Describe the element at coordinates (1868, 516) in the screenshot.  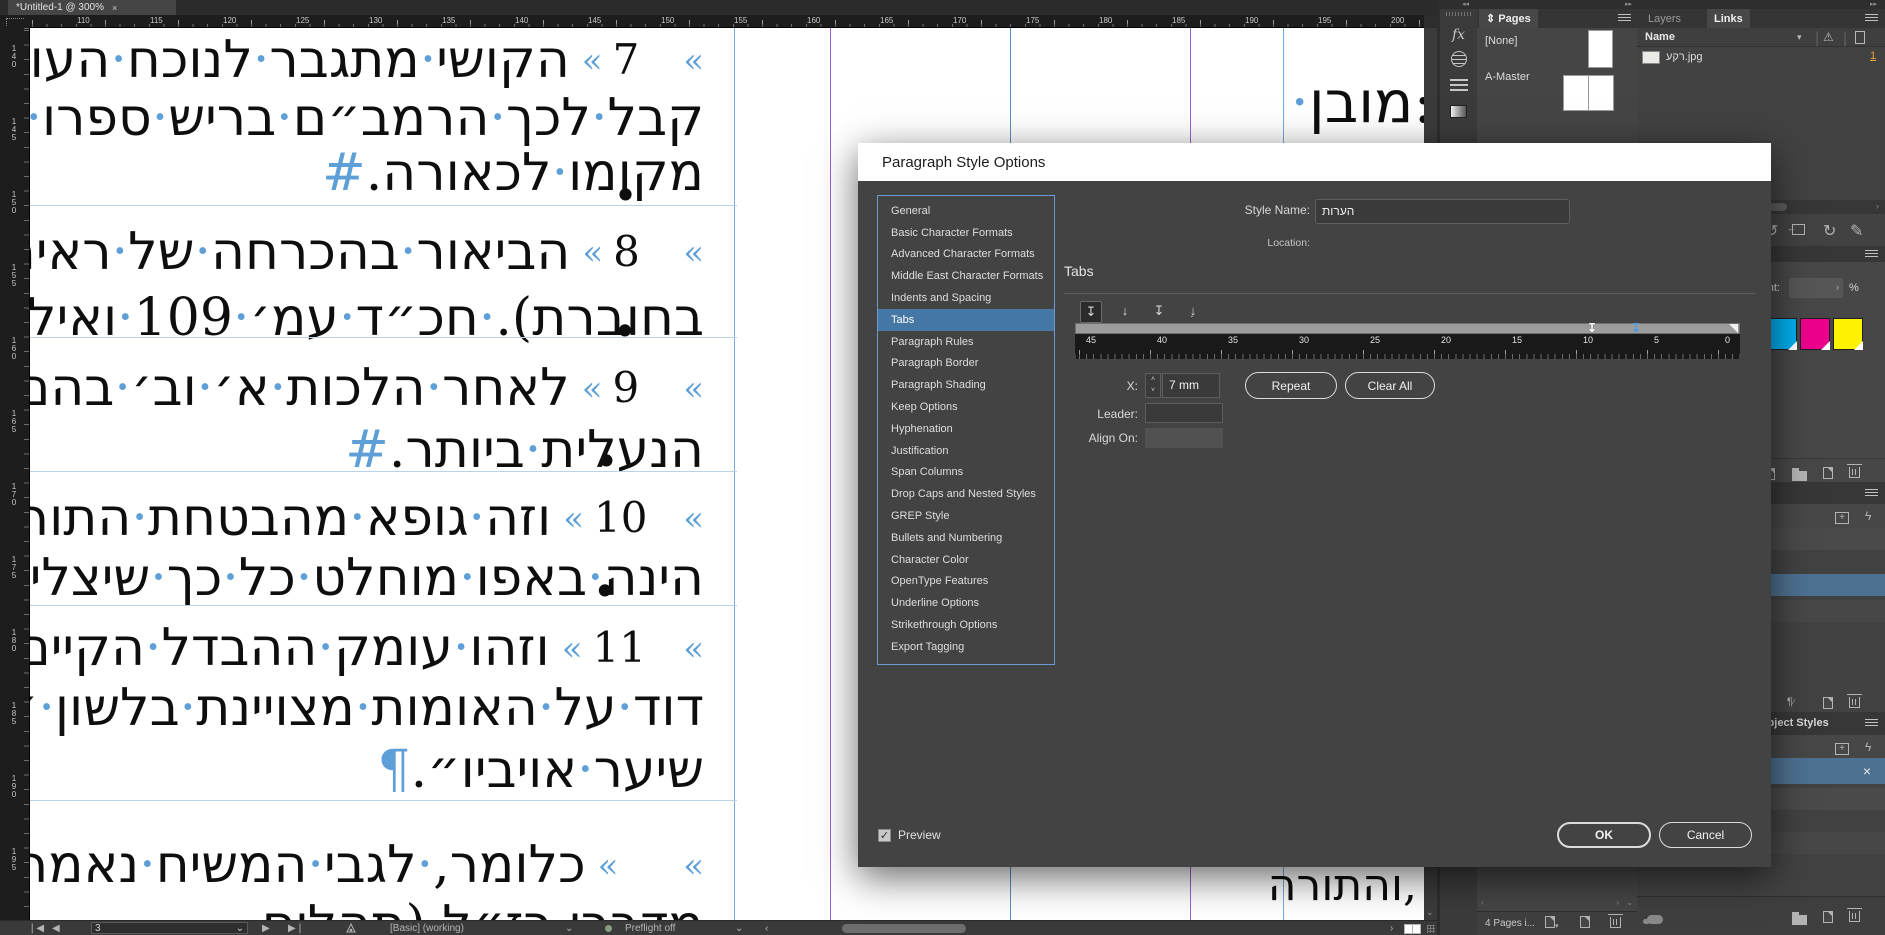
I see `quick-apply-icon: ϟ` at that location.